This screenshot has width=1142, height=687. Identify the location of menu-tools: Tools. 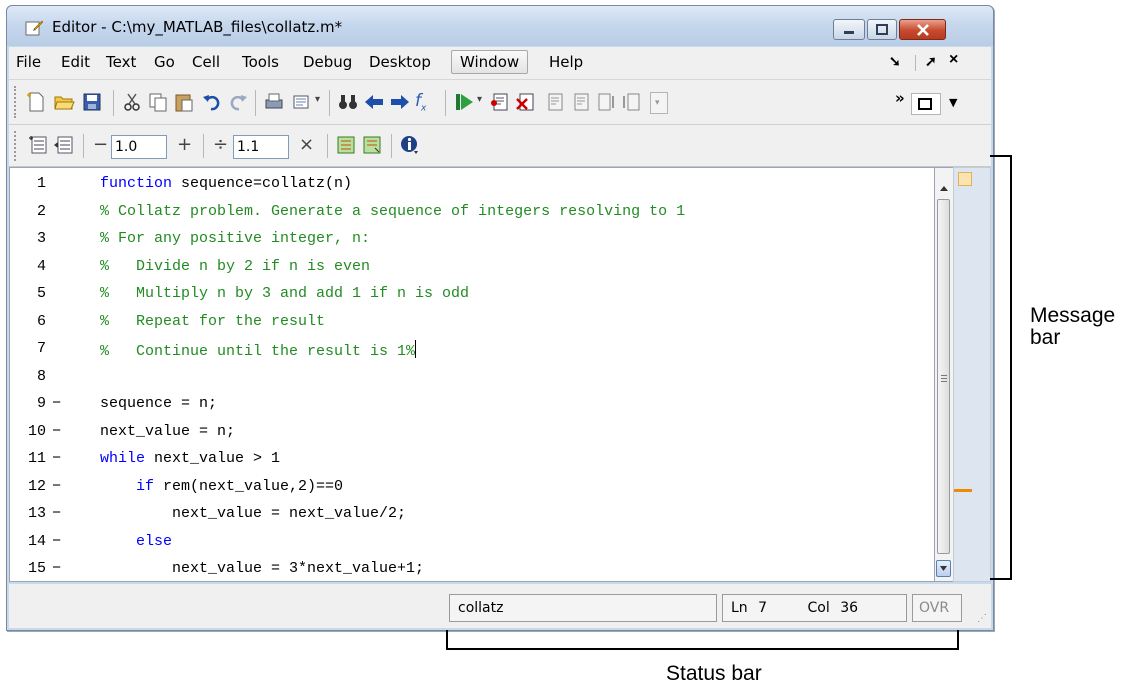
(260, 62).